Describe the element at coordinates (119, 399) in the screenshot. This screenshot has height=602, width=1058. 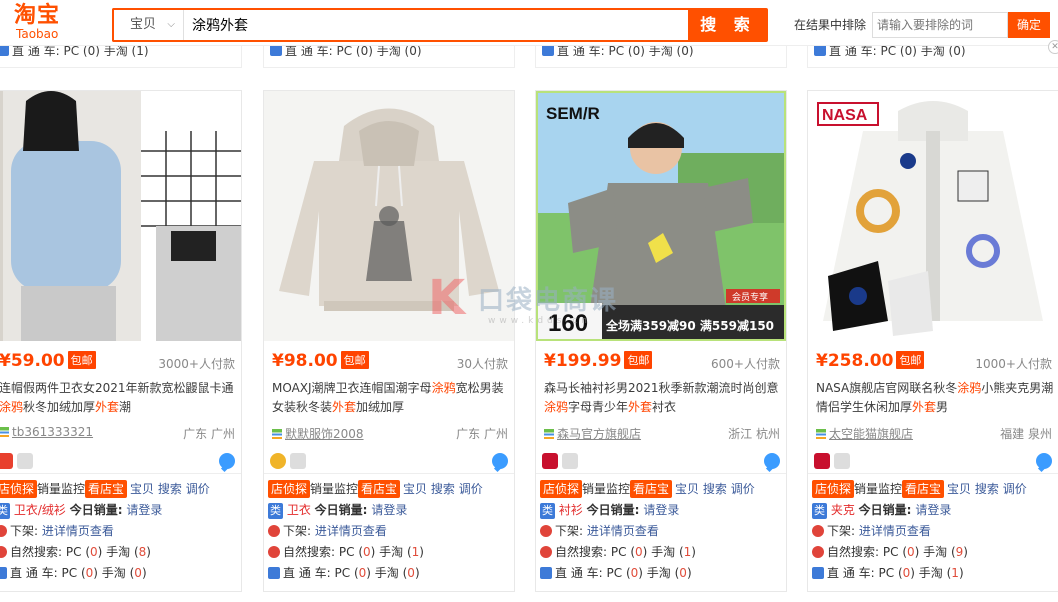
I see `product-title: 连帽假两件卫衣女2021年新款宽松鼹鼠卡通涂鸦秋冬加绒加厚外套潮` at that location.